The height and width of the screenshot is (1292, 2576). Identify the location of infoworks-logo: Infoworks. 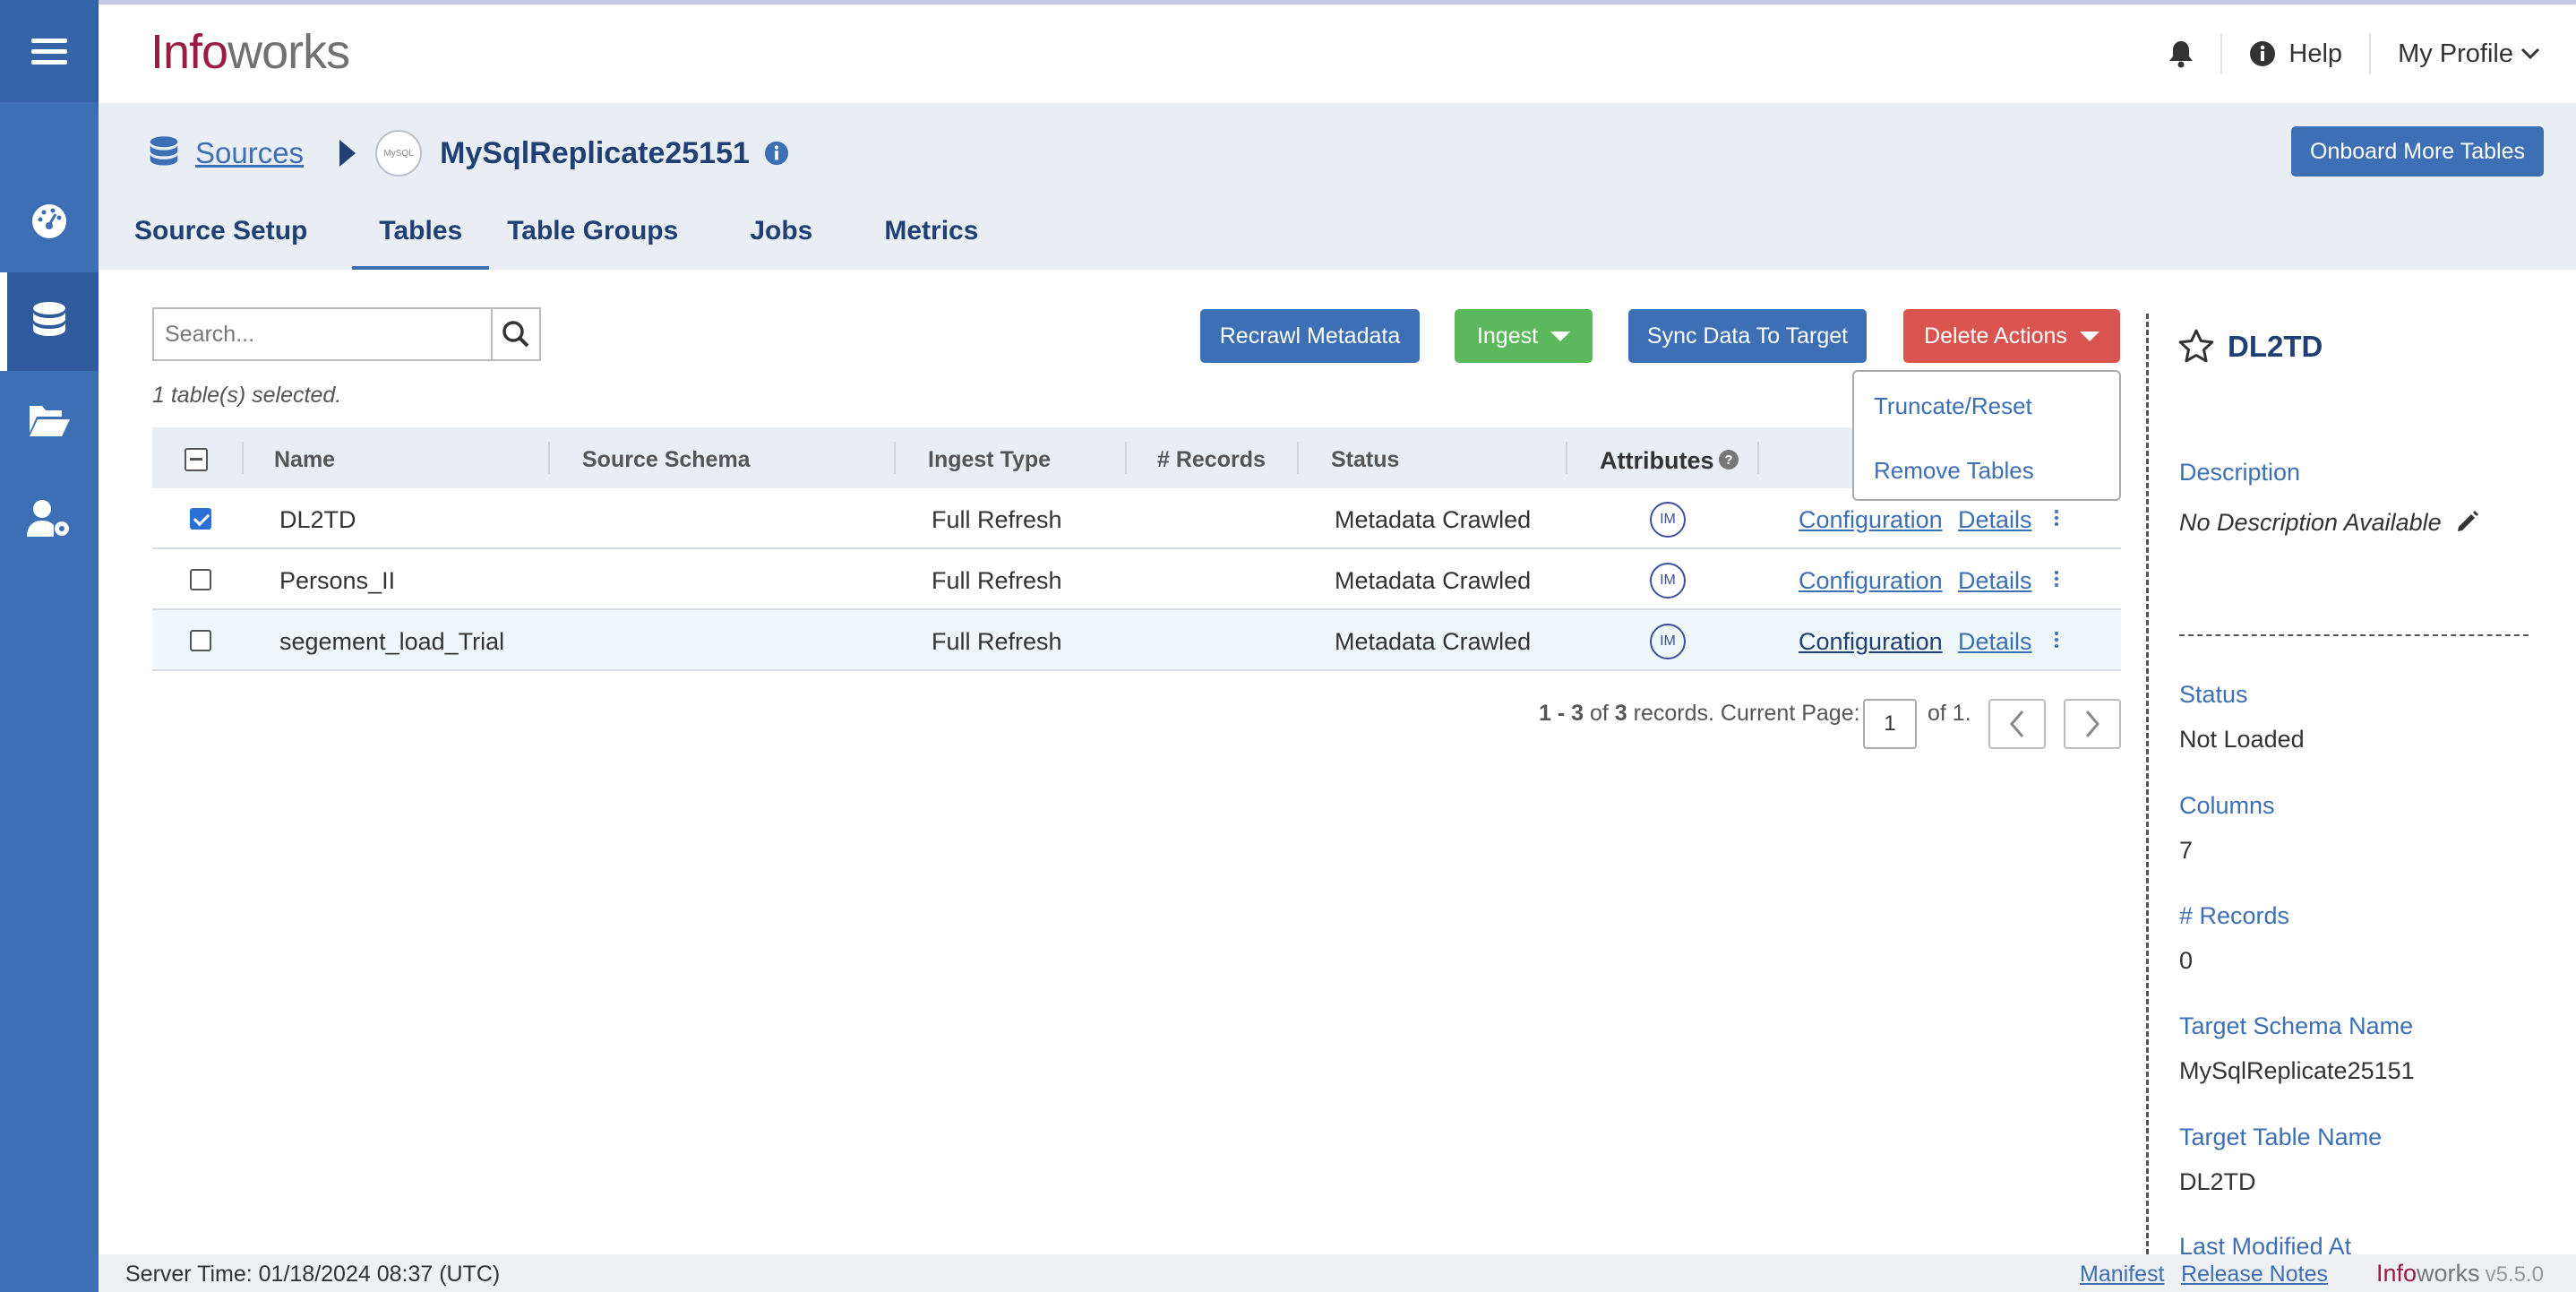
(250, 52).